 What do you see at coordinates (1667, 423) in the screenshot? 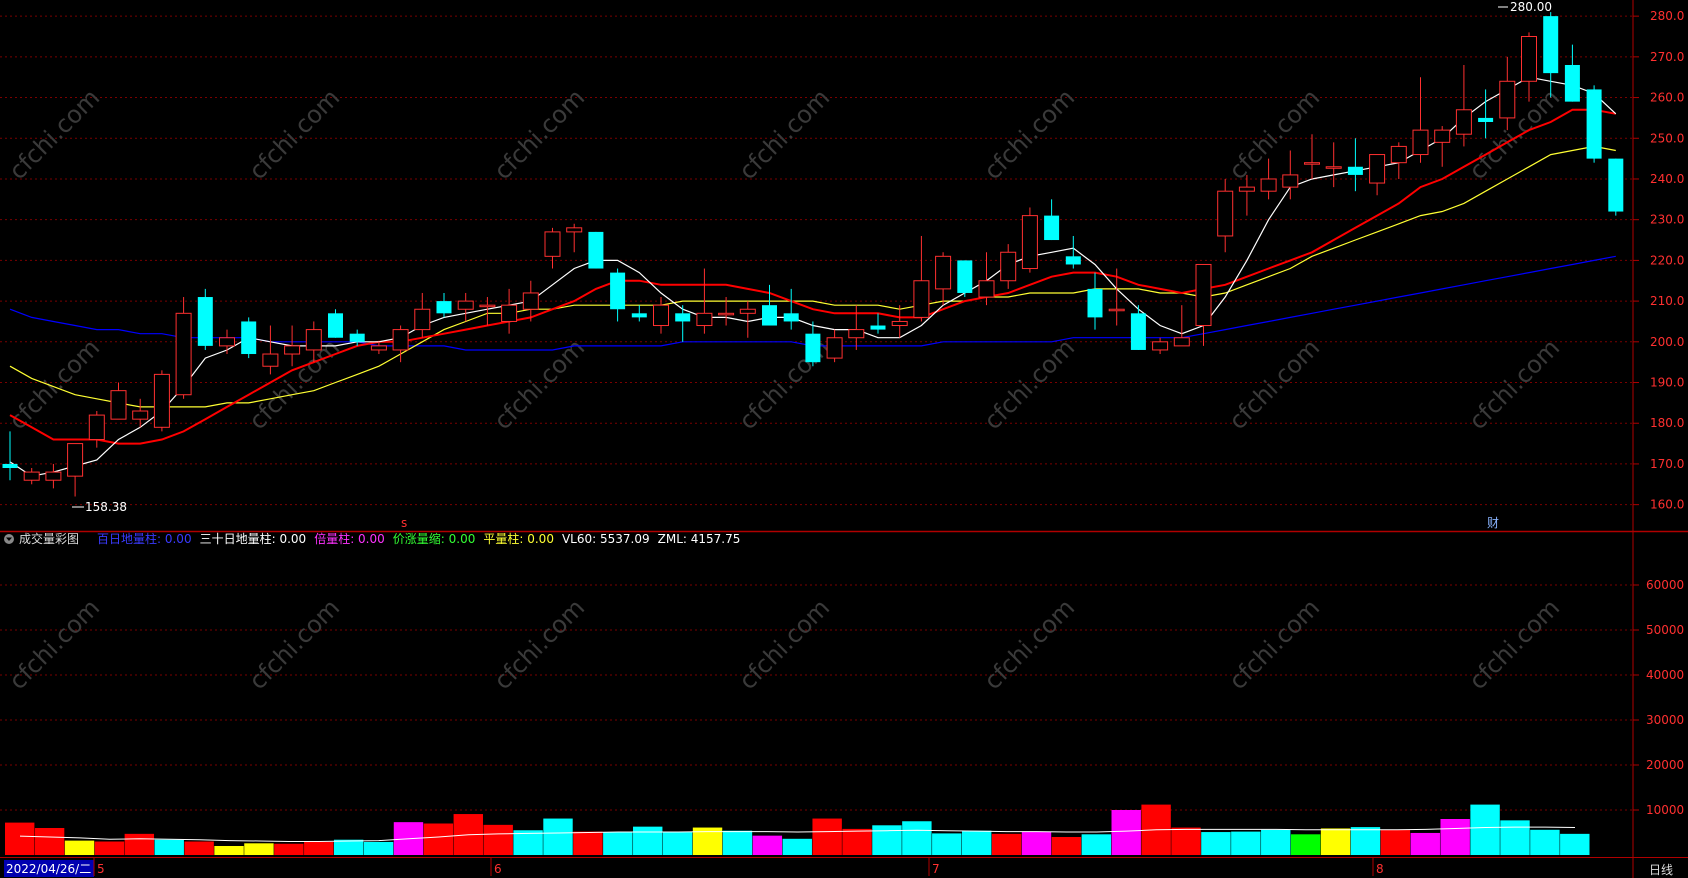
I see `price-tick-label: 180.0` at bounding box center [1667, 423].